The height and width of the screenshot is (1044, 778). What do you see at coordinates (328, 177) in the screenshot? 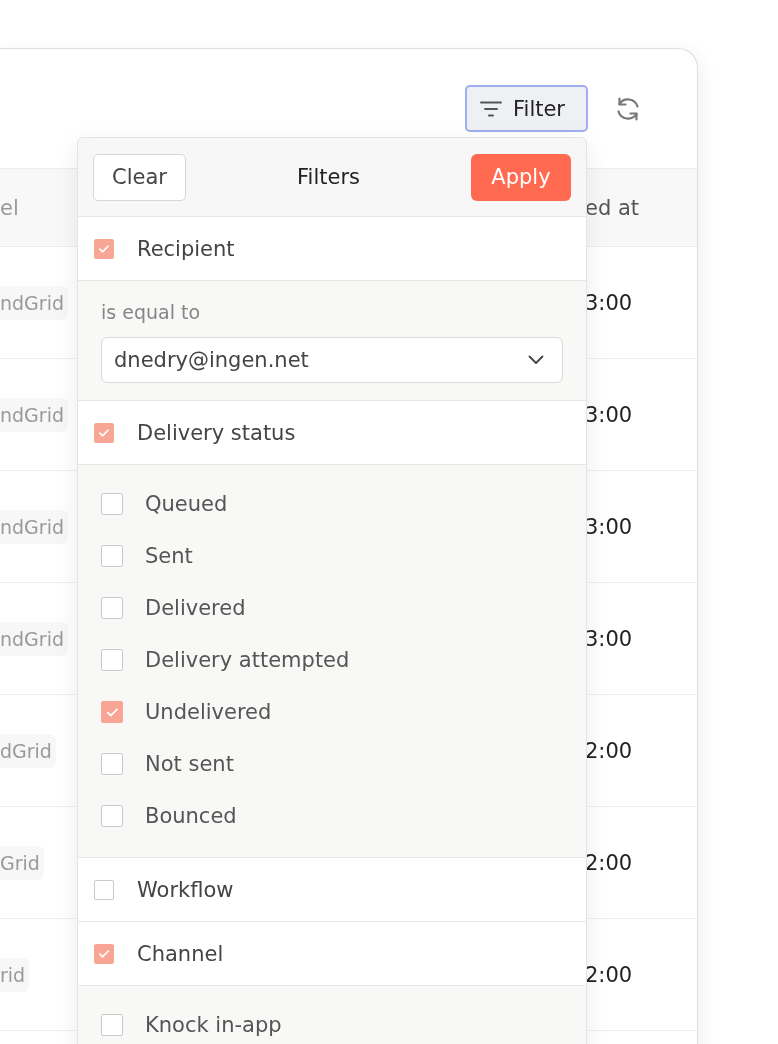
I see `panel-title: Filters` at bounding box center [328, 177].